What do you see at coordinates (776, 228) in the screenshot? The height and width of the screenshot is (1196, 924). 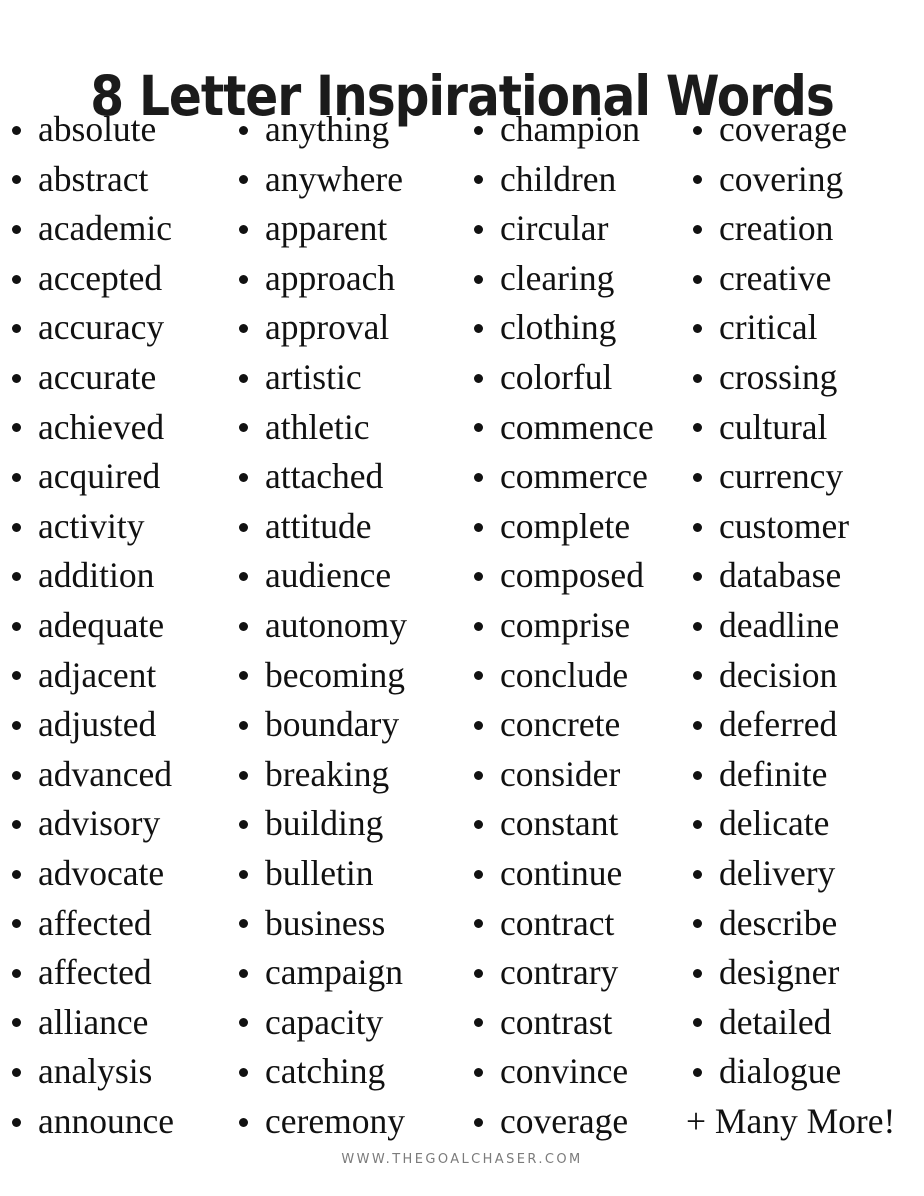 I see `word-text: creation` at bounding box center [776, 228].